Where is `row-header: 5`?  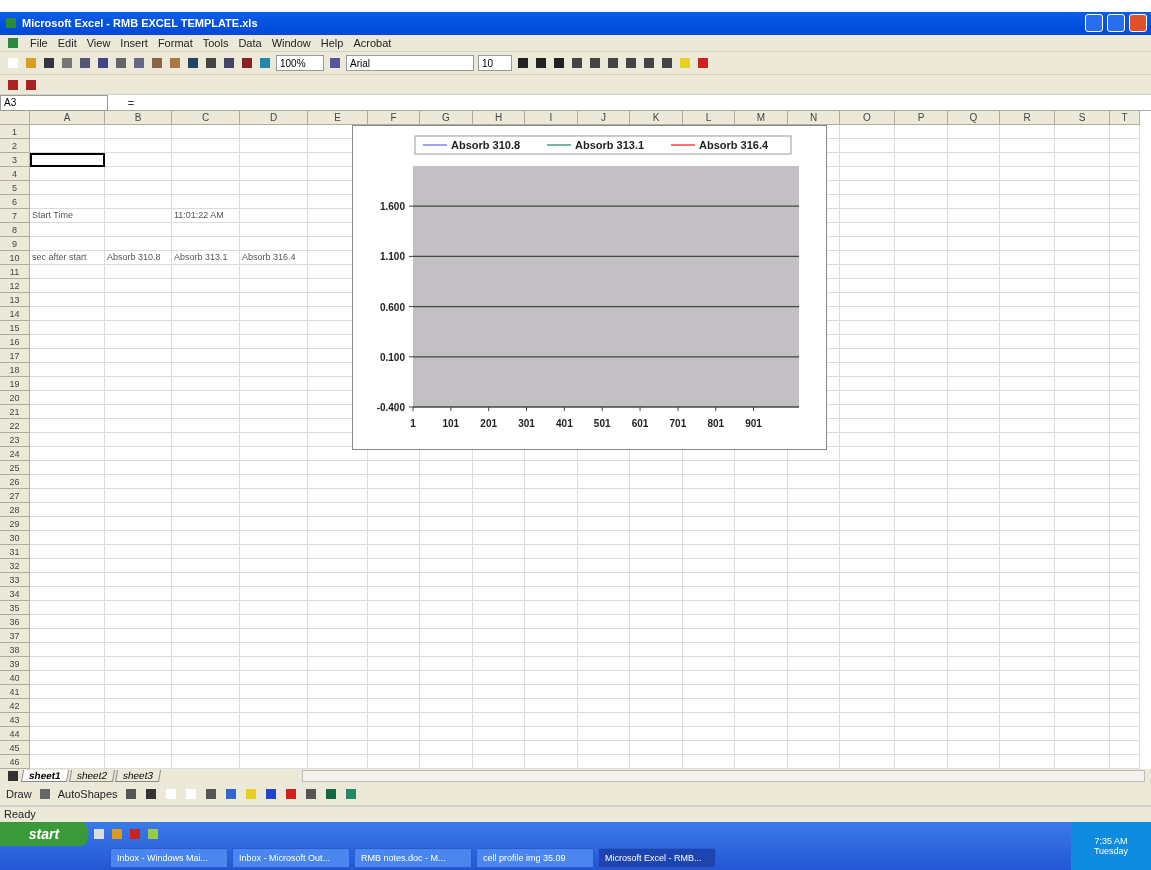 row-header: 5 is located at coordinates (15, 188).